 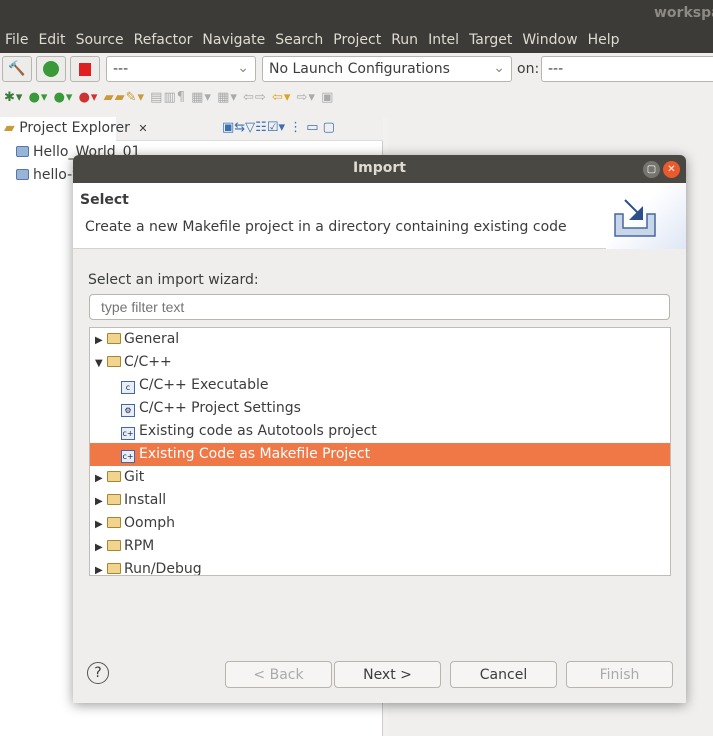 I want to click on menu-window: Window, so click(x=551, y=40).